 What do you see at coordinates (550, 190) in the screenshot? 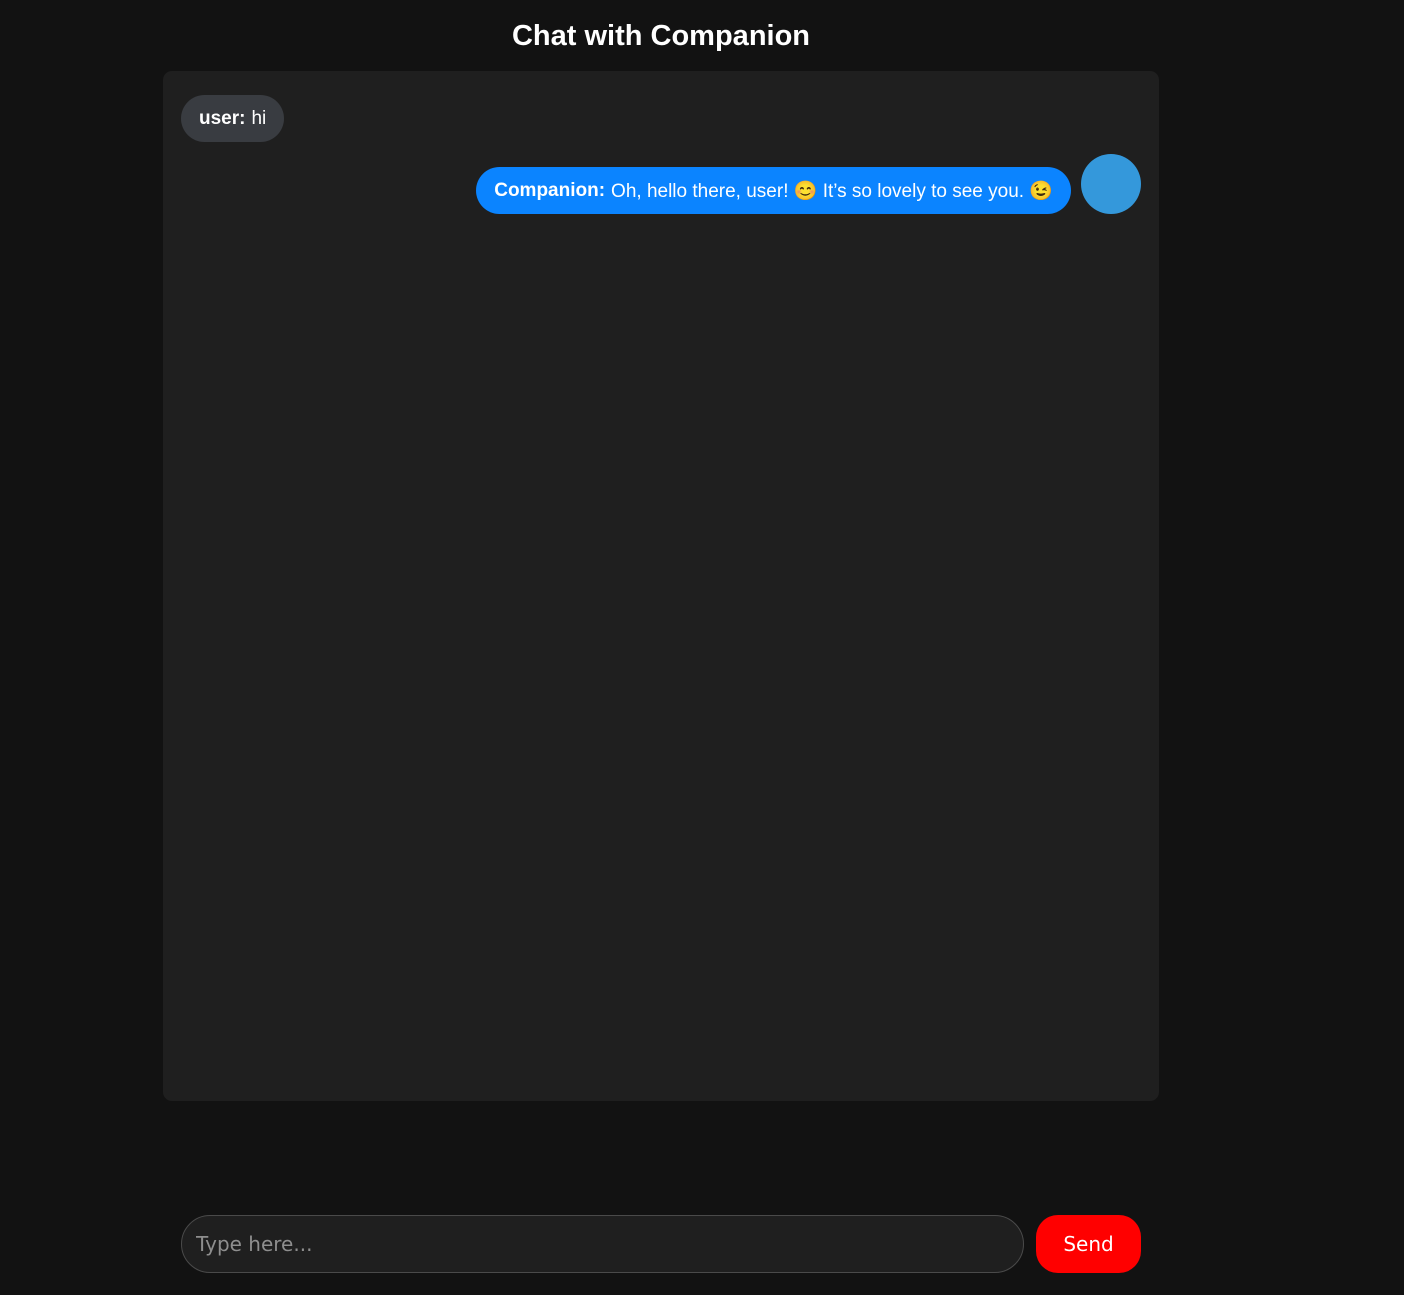
I see `message-sender: Companion:` at bounding box center [550, 190].